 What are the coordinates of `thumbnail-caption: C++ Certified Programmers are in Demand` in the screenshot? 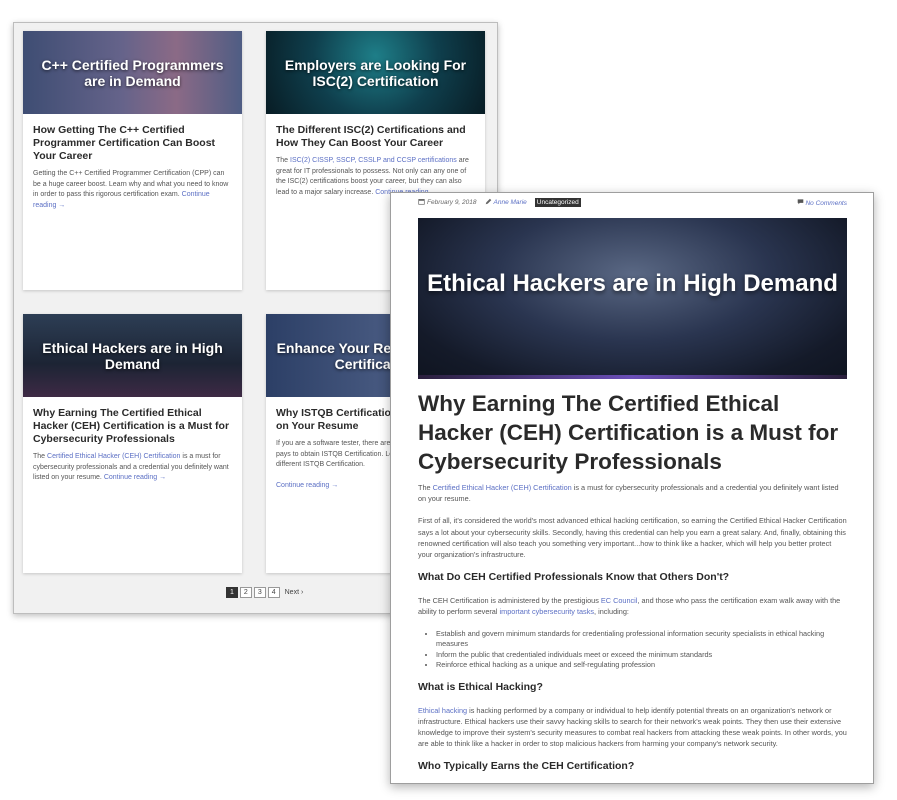 It's located at (132, 72).